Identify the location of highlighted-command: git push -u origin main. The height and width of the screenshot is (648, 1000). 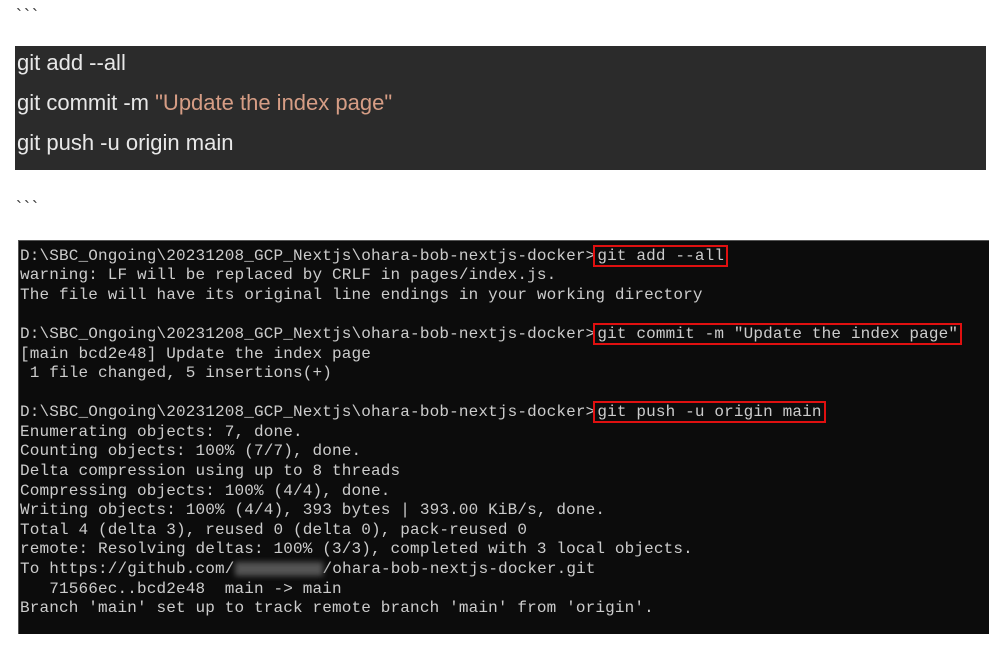
(709, 412).